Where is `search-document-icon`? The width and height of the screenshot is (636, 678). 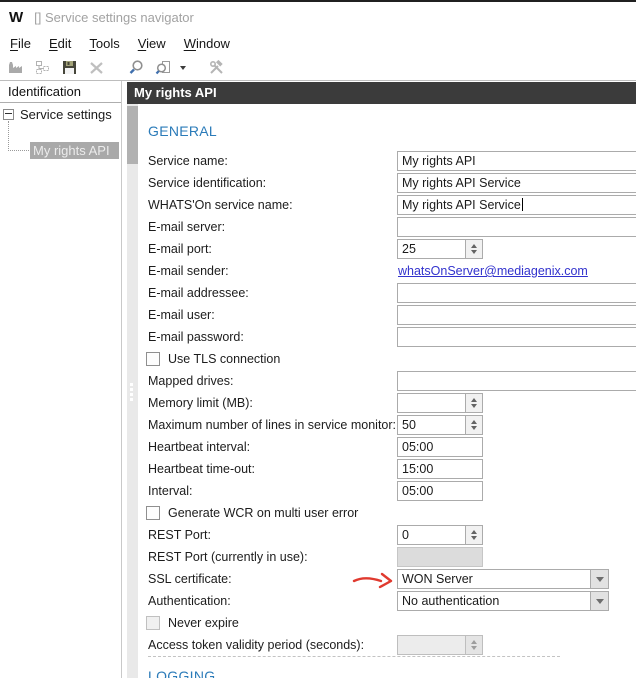 search-document-icon is located at coordinates (163, 68).